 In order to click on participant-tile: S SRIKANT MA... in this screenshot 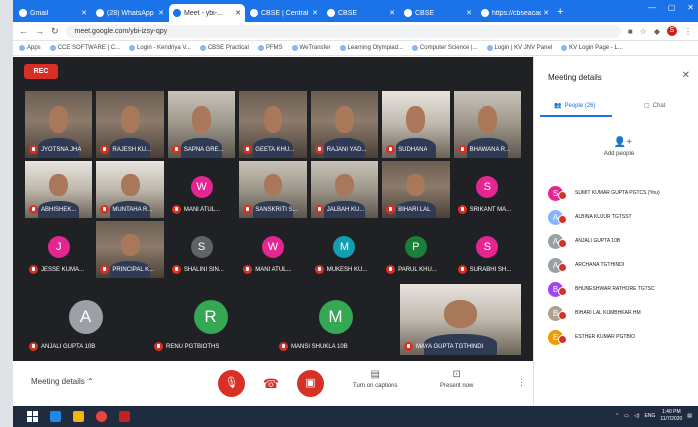, I will do `click(487, 189)`.